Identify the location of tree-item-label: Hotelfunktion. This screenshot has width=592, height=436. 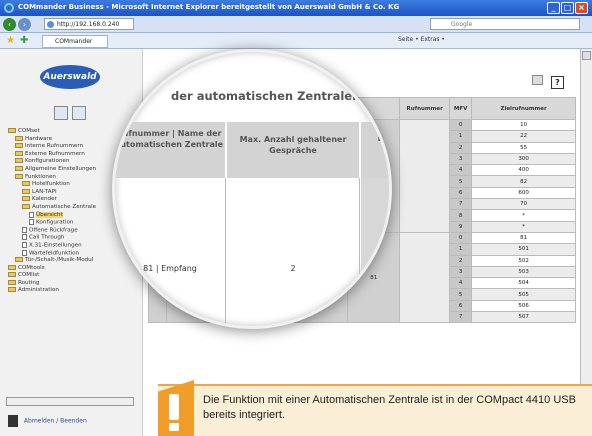
(51, 184).